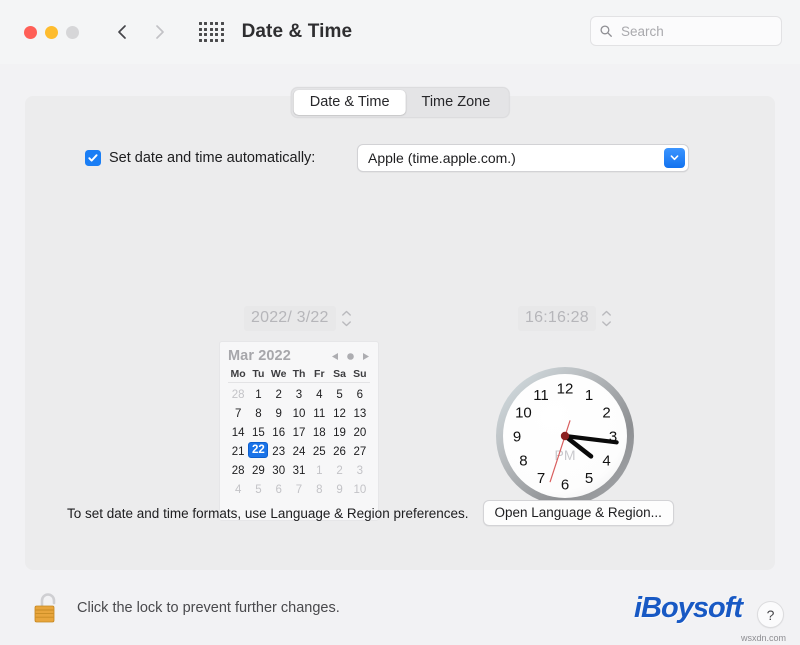 This screenshot has width=800, height=645. Describe the element at coordinates (339, 374) in the screenshot. I see `calendar-weekday-sa: Sa` at that location.